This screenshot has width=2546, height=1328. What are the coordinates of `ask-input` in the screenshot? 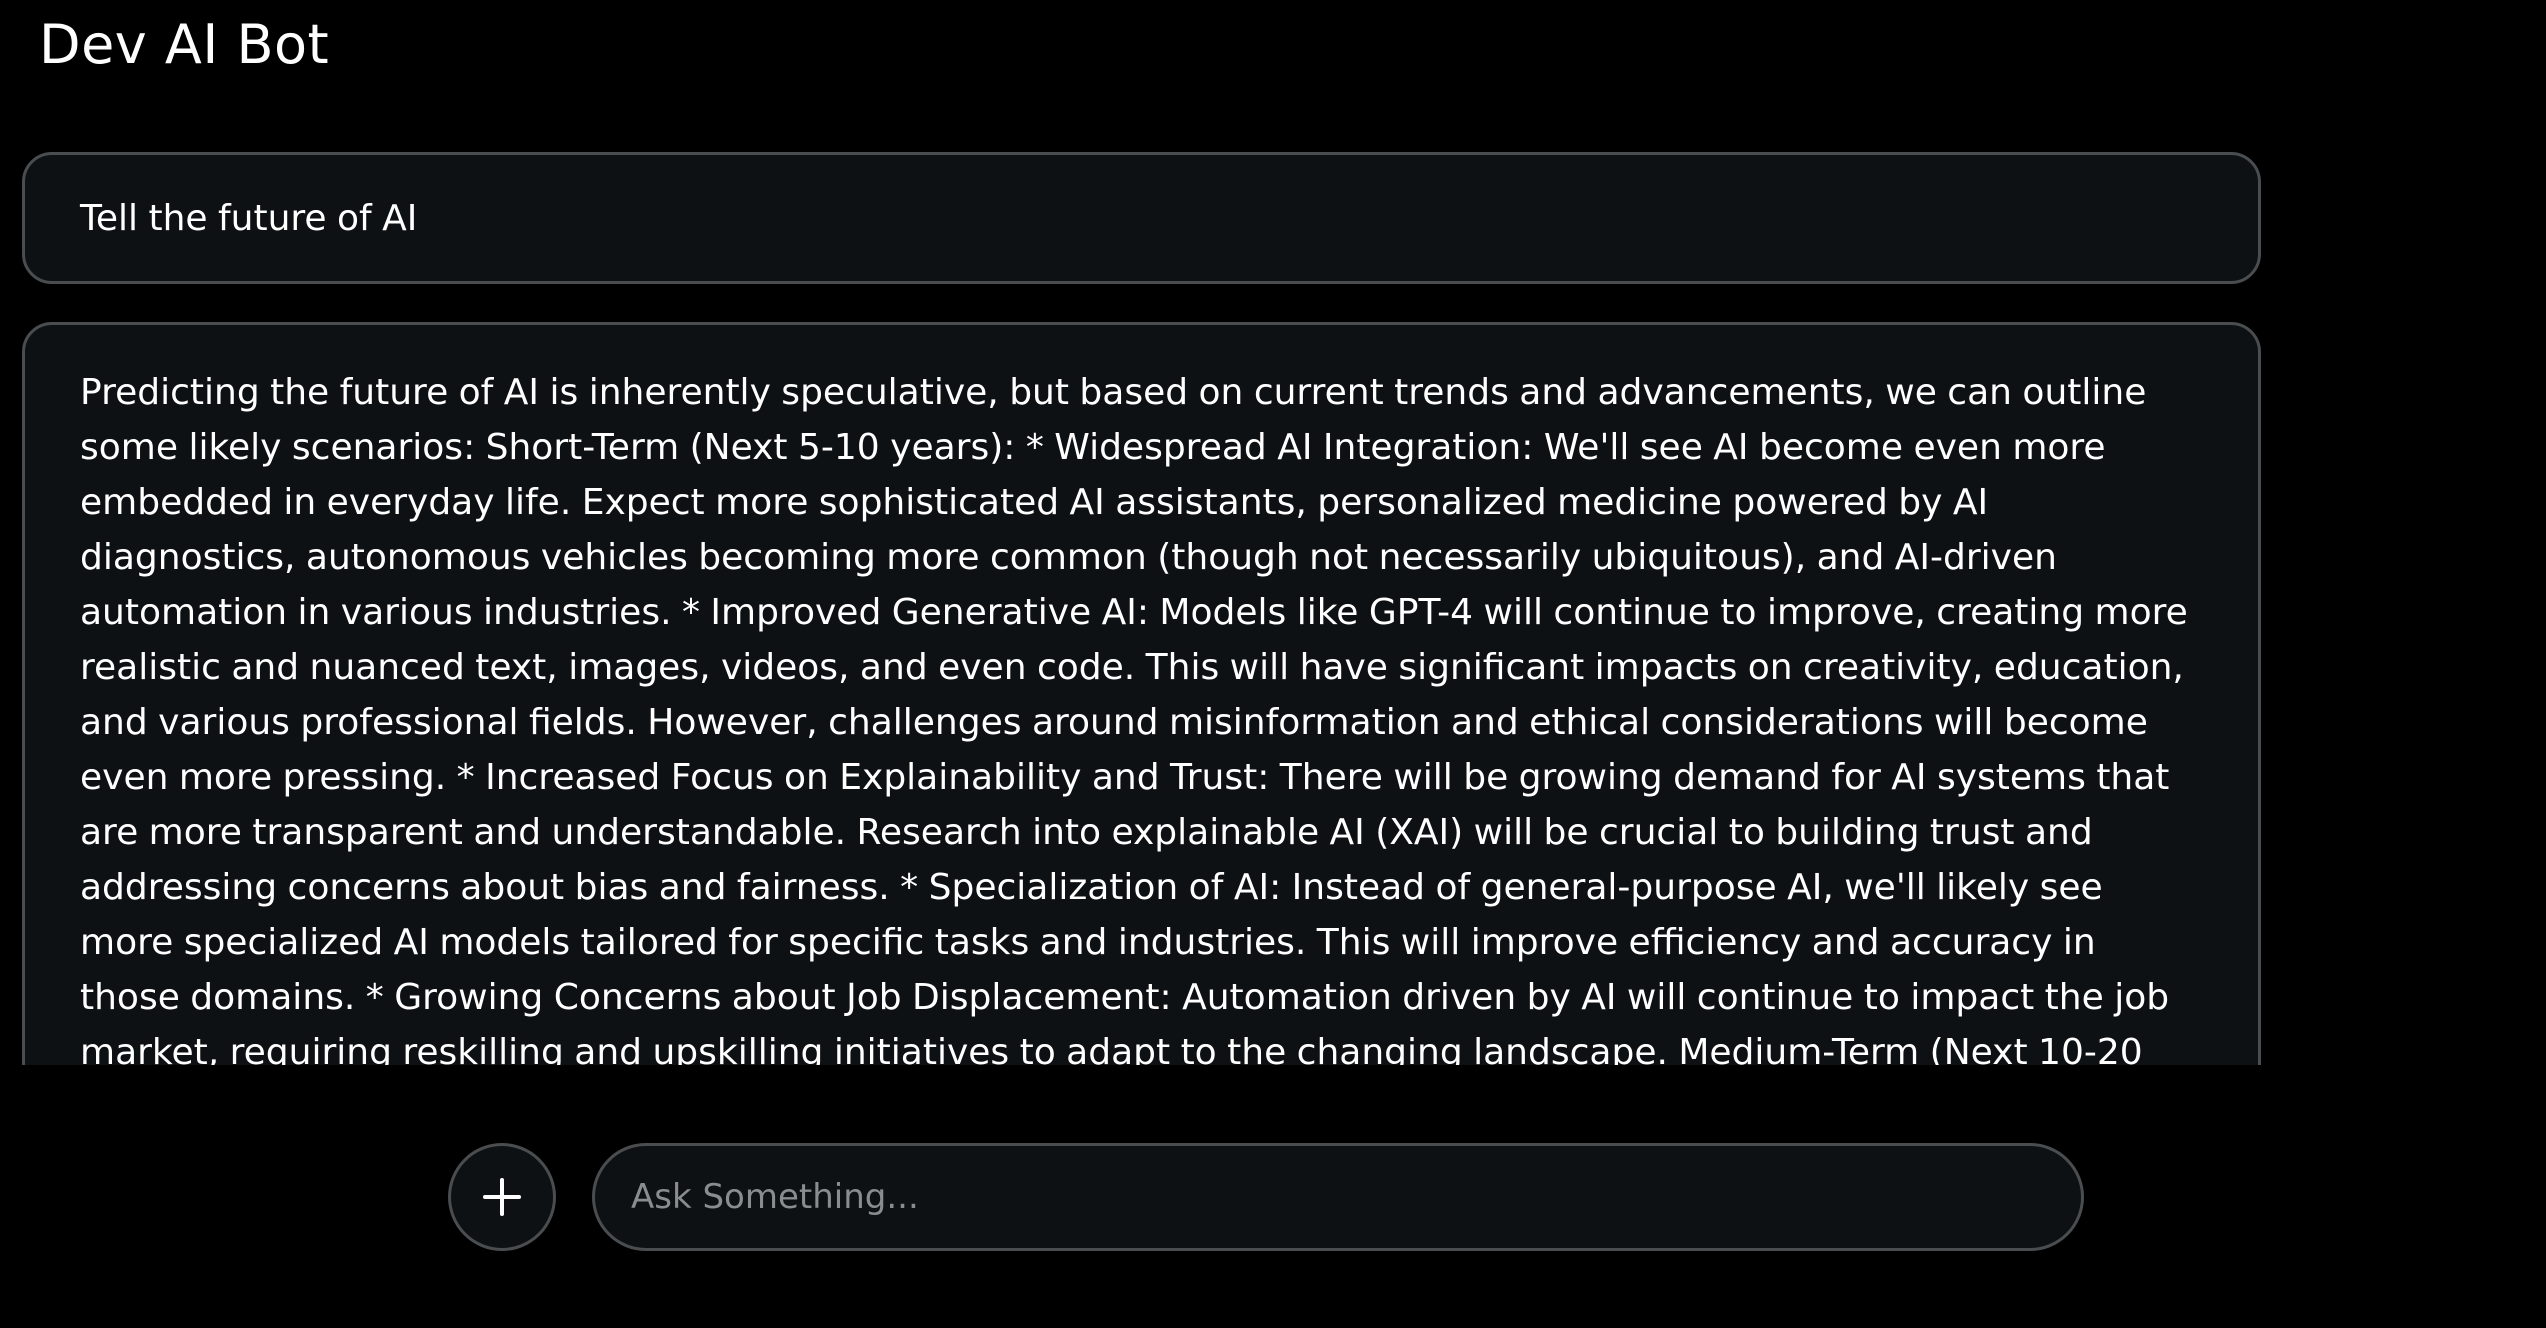 It's located at (1338, 1197).